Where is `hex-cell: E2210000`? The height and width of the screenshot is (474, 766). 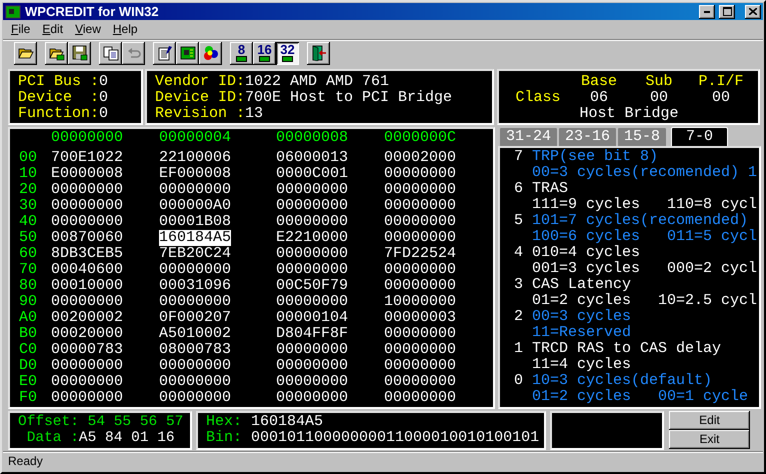
hex-cell: E2210000 is located at coordinates (312, 238).